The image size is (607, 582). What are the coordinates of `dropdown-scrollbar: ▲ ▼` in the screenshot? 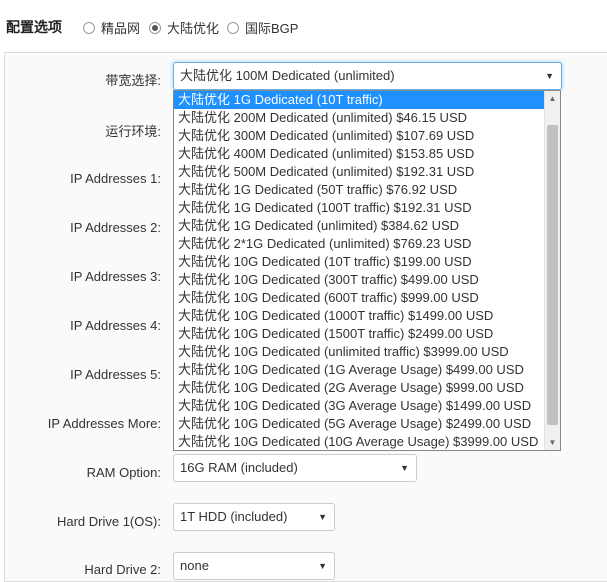 It's located at (552, 270).